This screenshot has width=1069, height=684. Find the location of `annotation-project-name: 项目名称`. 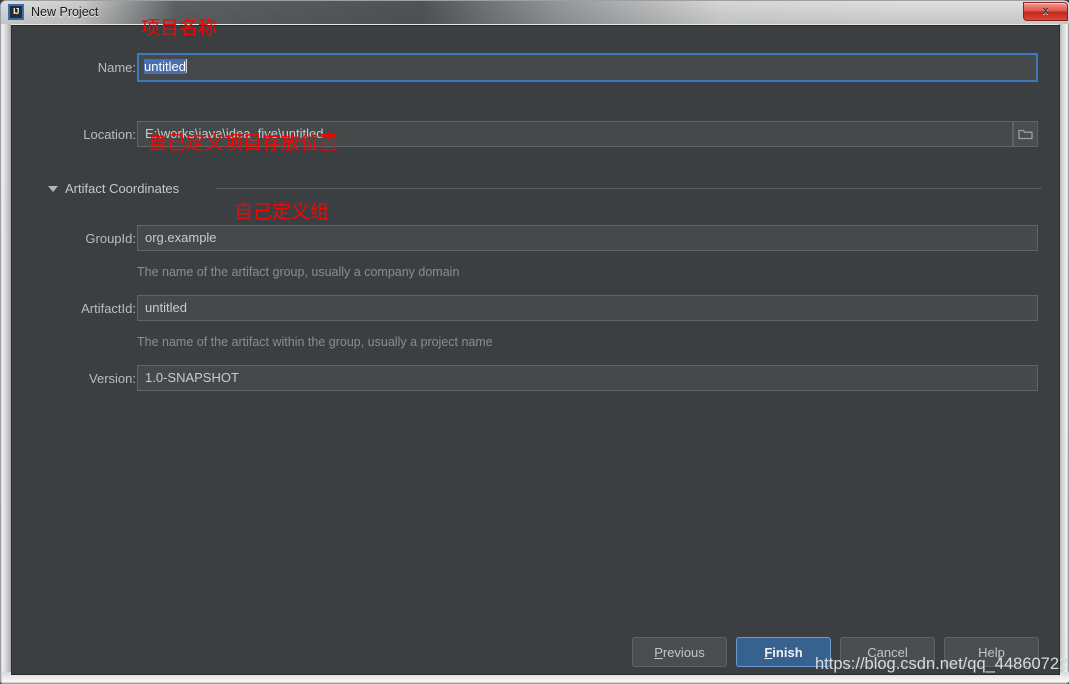

annotation-project-name: 项目名称 is located at coordinates (179, 28).